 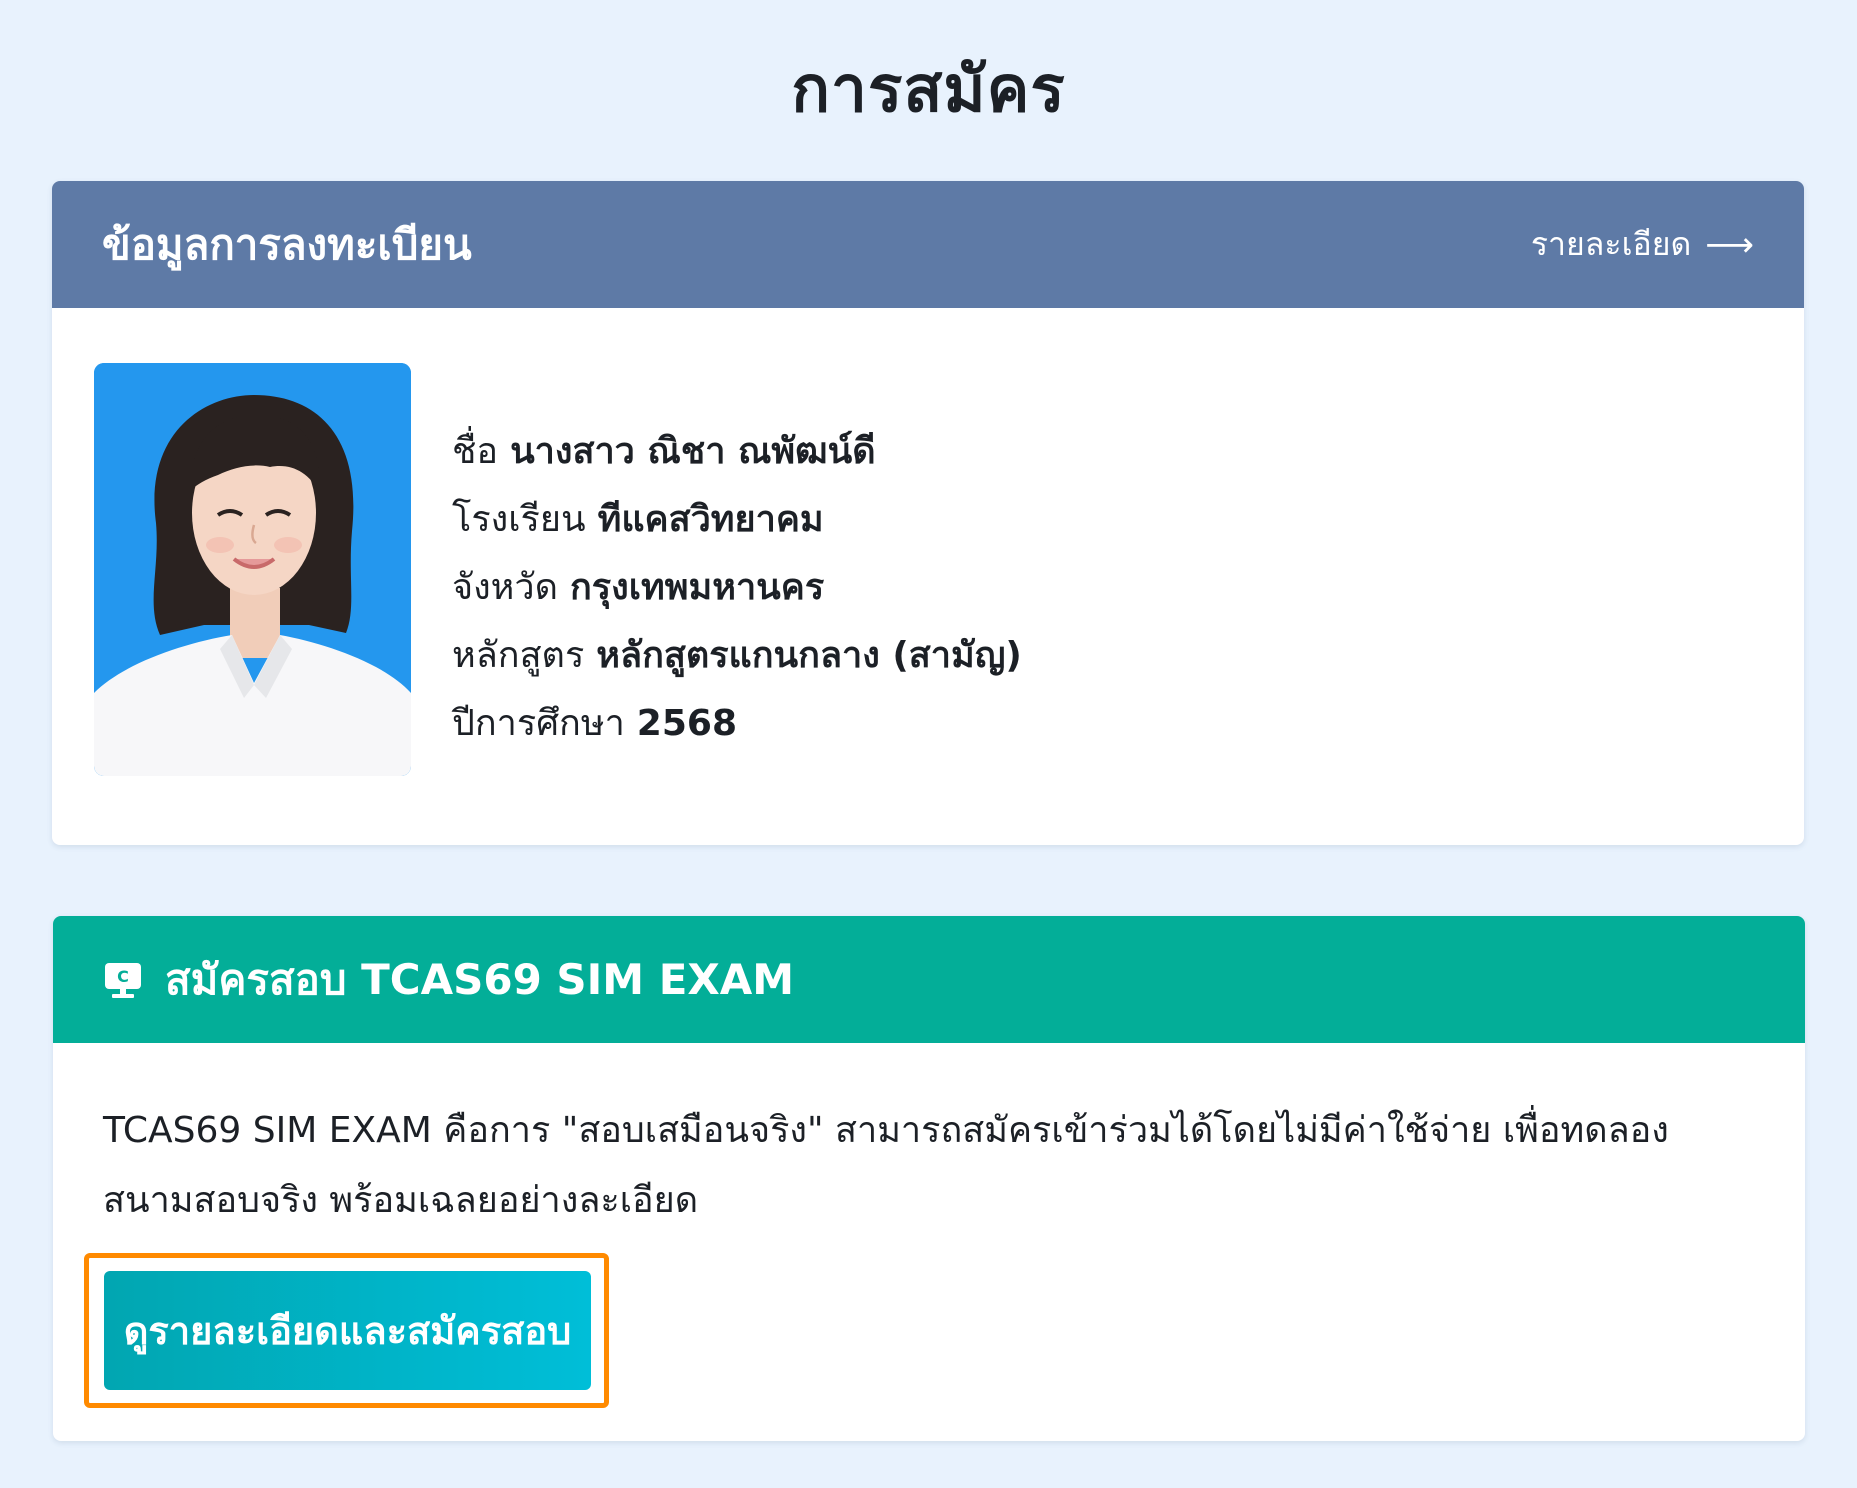 I want to click on registration-title: ข้อมูลการลงทะเบียน, so click(x=287, y=244).